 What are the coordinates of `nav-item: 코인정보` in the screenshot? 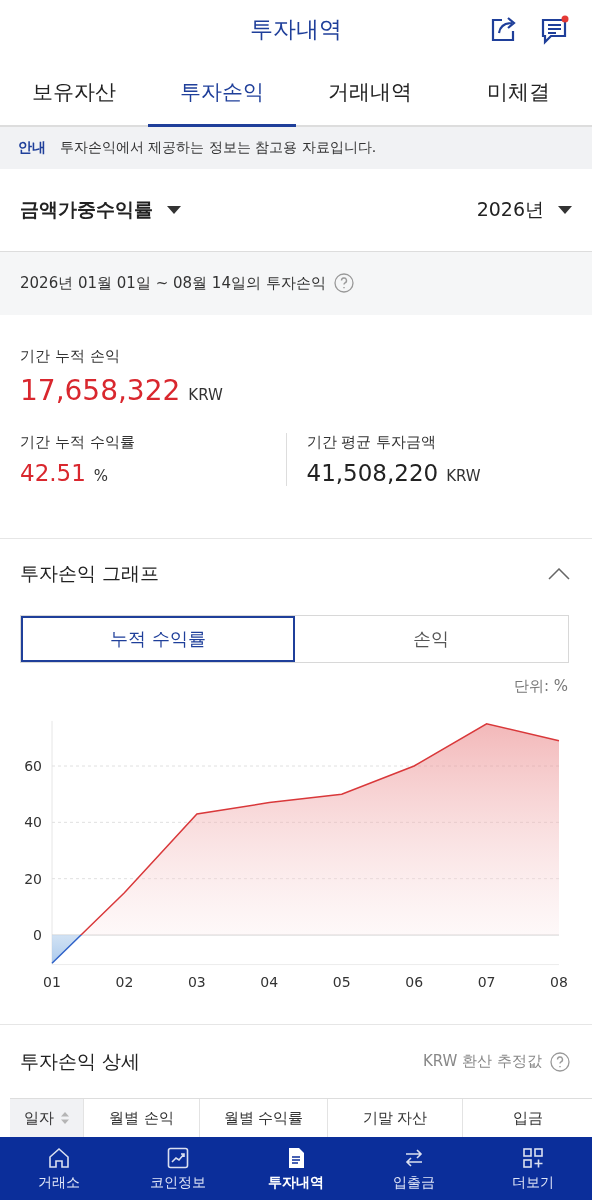 It's located at (177, 1168).